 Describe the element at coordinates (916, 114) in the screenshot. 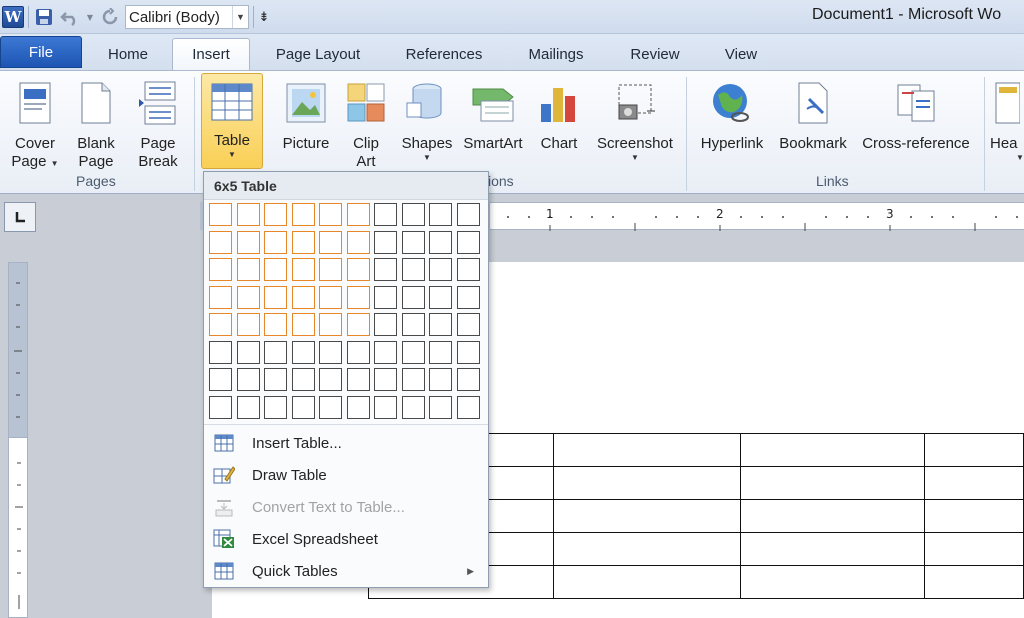

I see `cross-reference-button: Cross-reference` at that location.